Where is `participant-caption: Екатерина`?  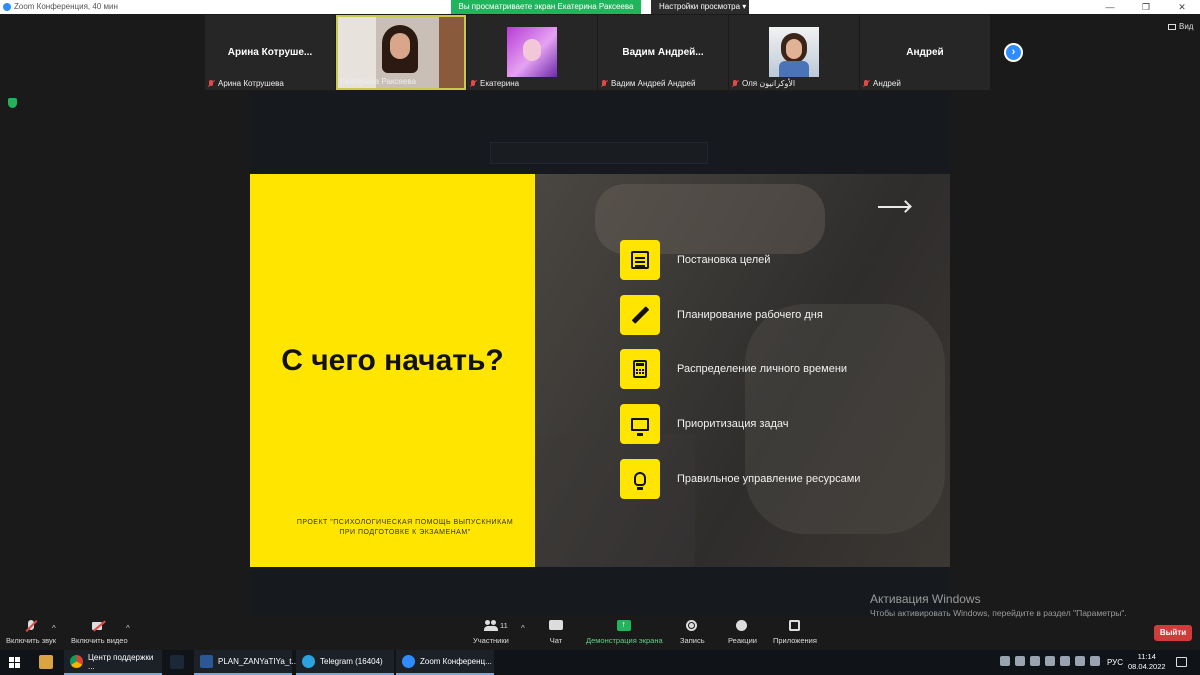
participant-caption: Екатерина is located at coordinates (494, 83).